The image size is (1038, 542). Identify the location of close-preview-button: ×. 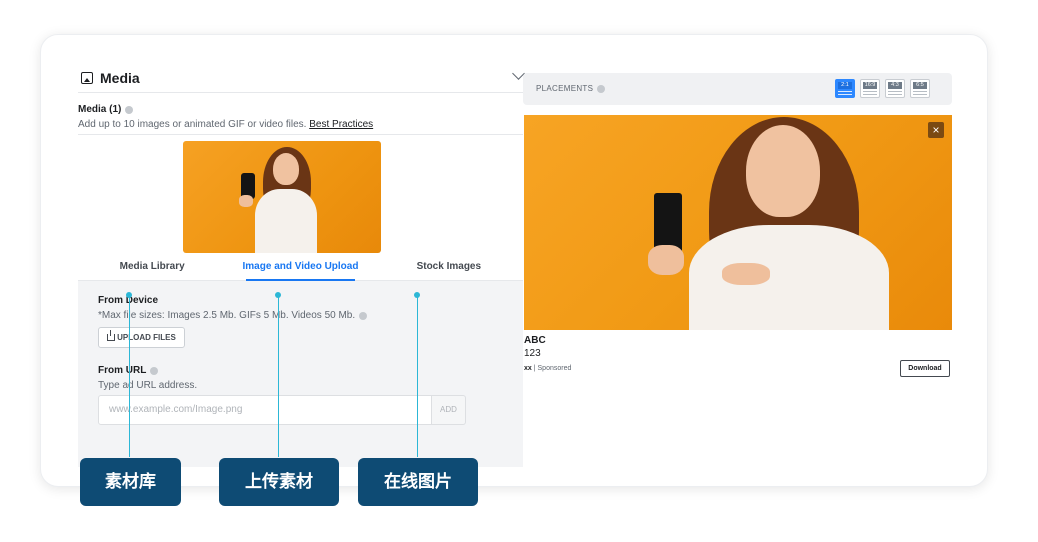
(936, 130).